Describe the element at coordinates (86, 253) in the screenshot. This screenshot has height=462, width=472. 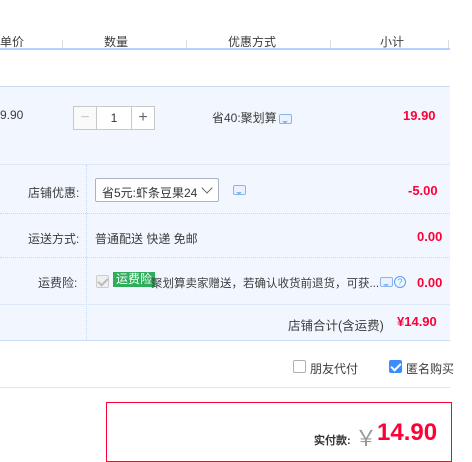
I see `label-column-divider` at that location.